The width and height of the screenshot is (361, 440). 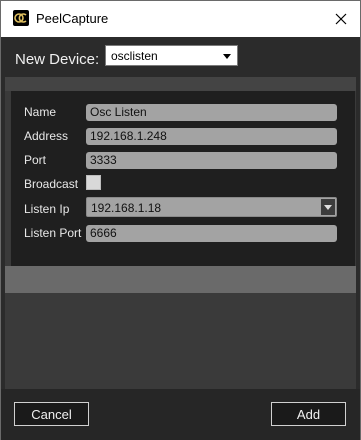 I want to click on broadcast-label: Broadcast, so click(x=51, y=184).